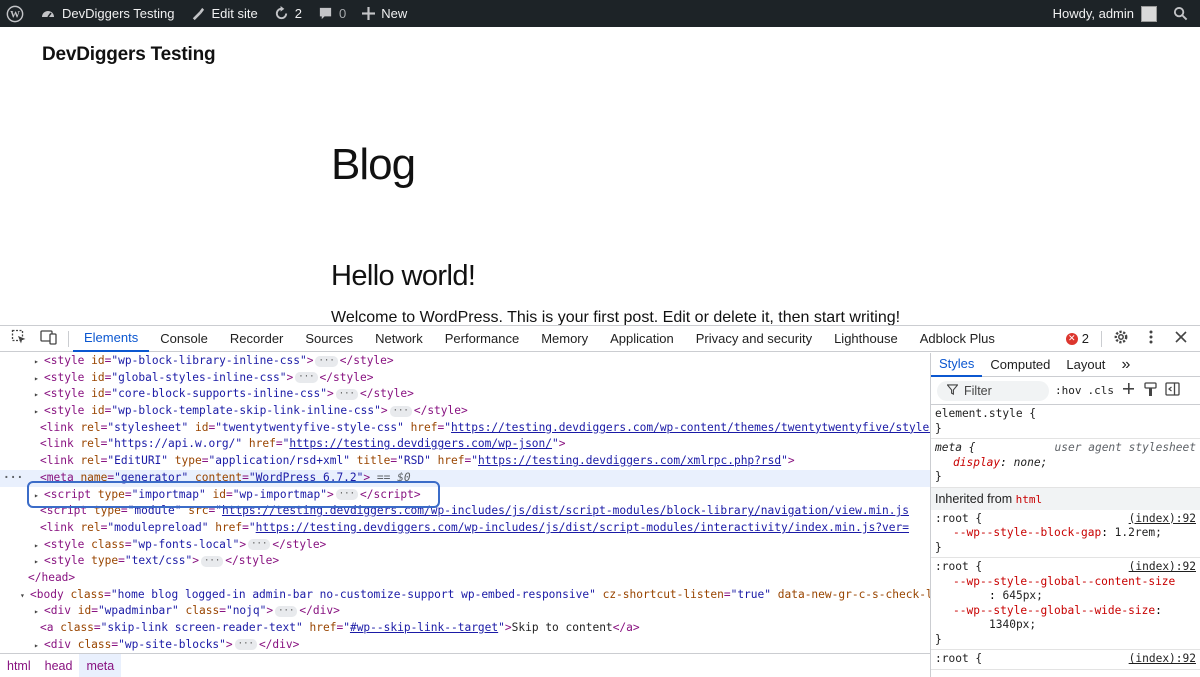 The image size is (1200, 677). What do you see at coordinates (1150, 390) in the screenshot?
I see `paint-button` at bounding box center [1150, 390].